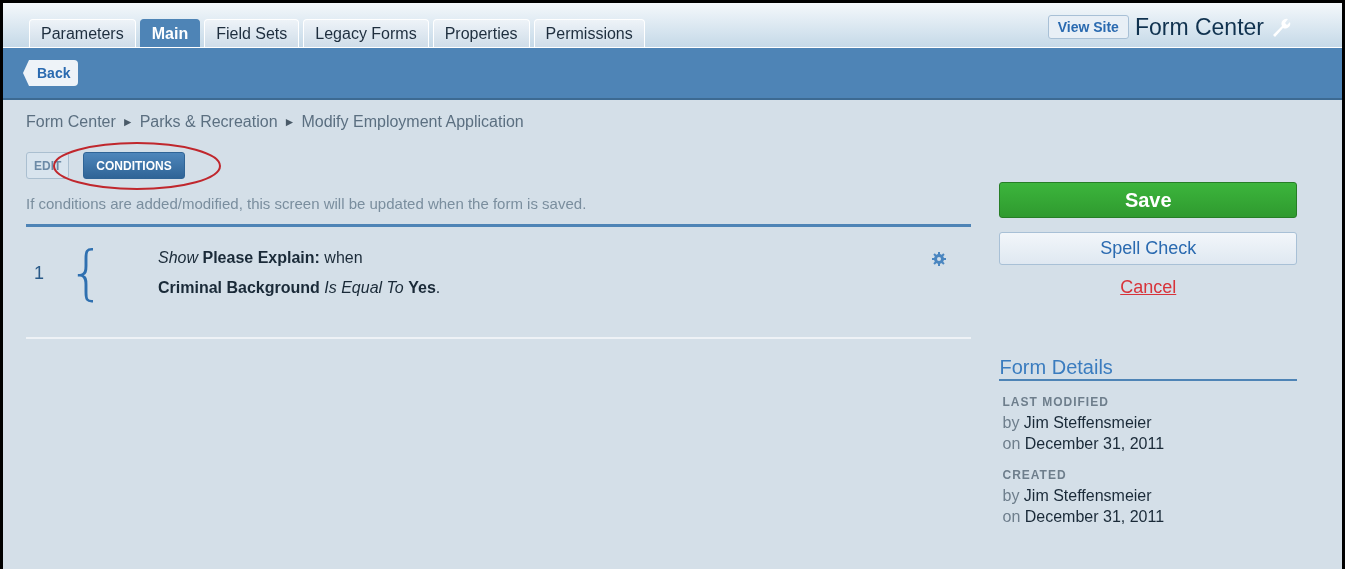  What do you see at coordinates (39, 273) in the screenshot?
I see `condition-number: 1` at bounding box center [39, 273].